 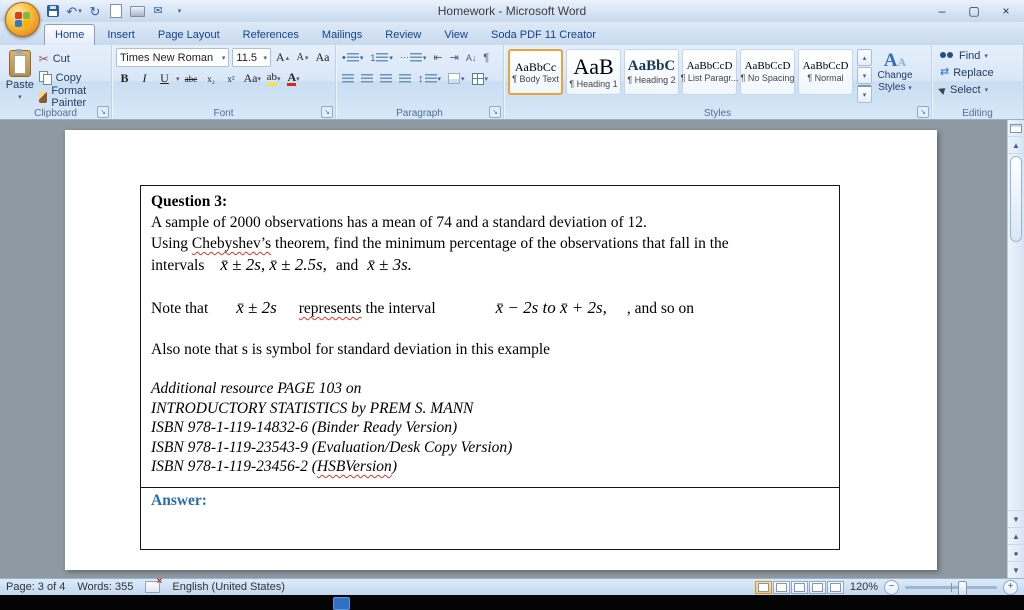 What do you see at coordinates (864, 94) in the screenshot?
I see `styles-gallery-more-button: ▾` at bounding box center [864, 94].